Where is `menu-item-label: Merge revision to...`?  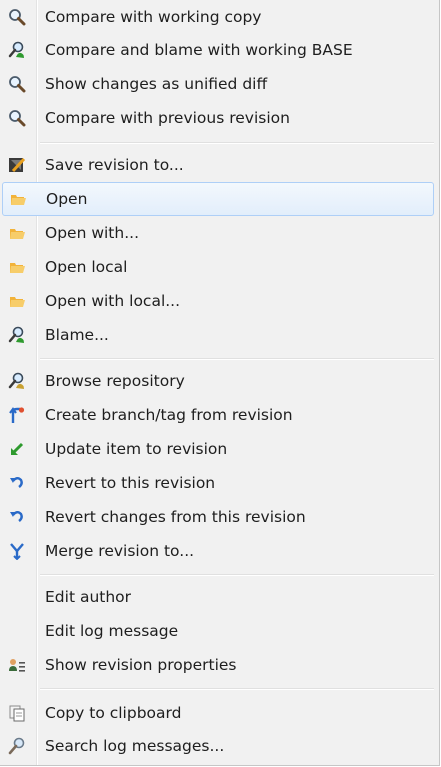
menu-item-label: Merge revision to... is located at coordinates (120, 551).